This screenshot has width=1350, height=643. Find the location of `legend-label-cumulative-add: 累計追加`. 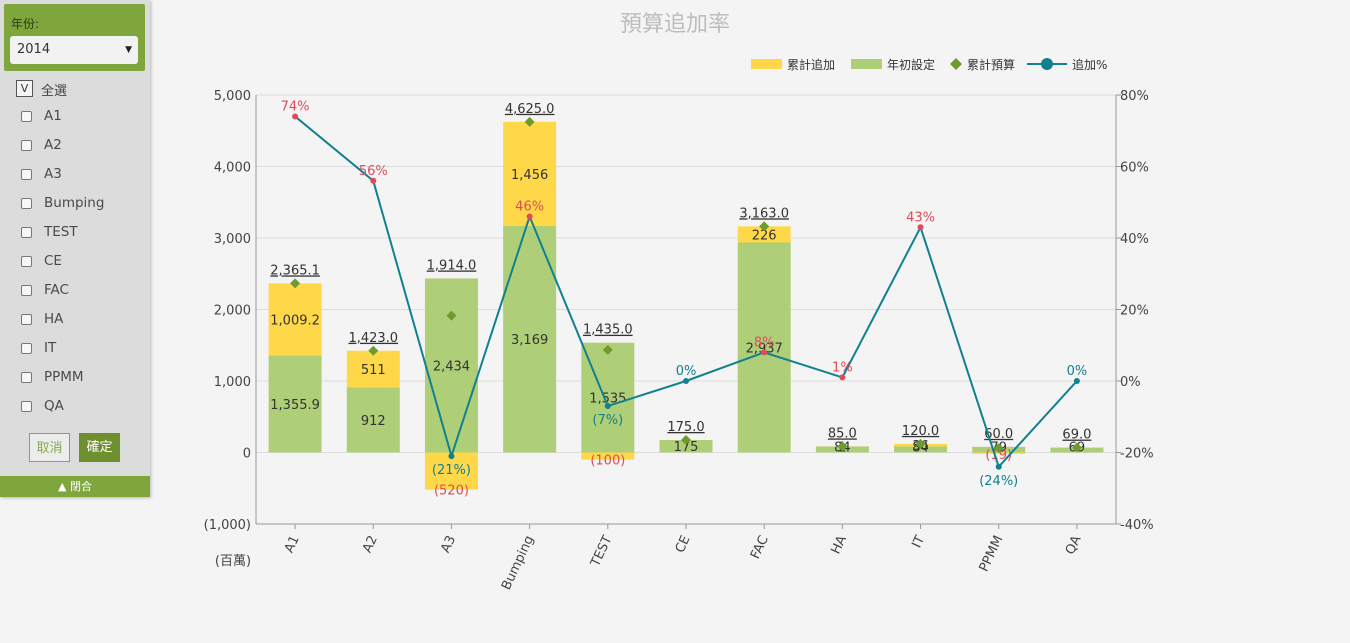

legend-label-cumulative-add: 累計追加 is located at coordinates (811, 64).